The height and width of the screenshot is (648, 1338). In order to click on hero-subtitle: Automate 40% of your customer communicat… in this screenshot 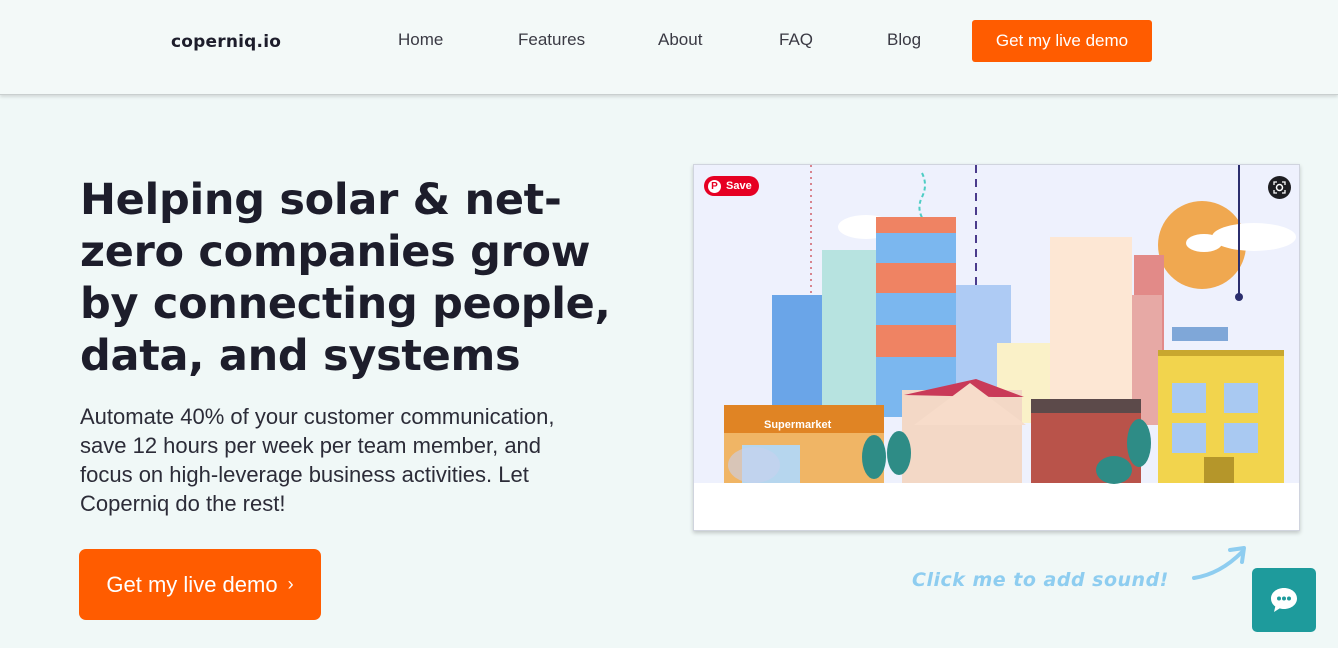, I will do `click(317, 460)`.